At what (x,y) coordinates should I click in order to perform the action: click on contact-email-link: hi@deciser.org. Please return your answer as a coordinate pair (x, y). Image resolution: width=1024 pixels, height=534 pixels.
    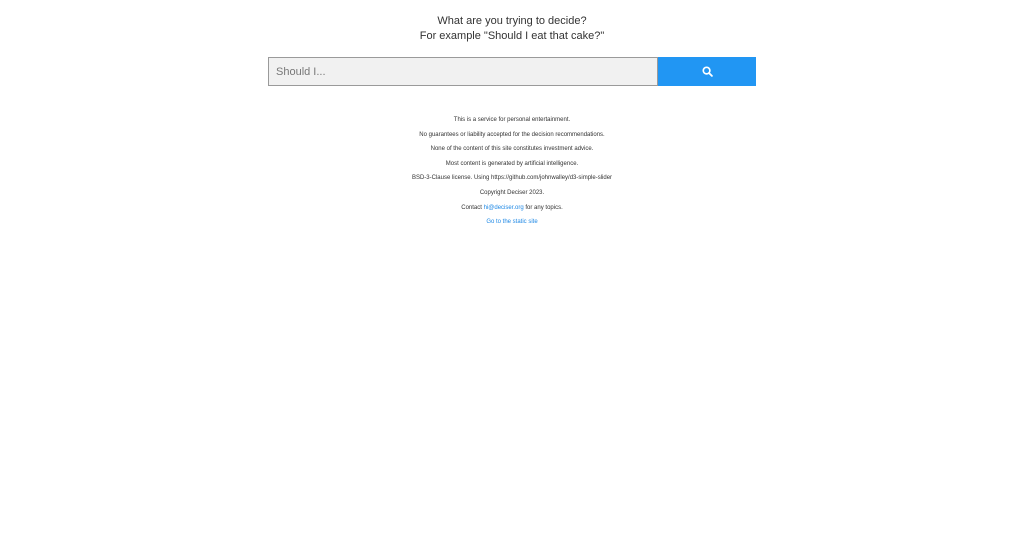
    Looking at the image, I should click on (504, 208).